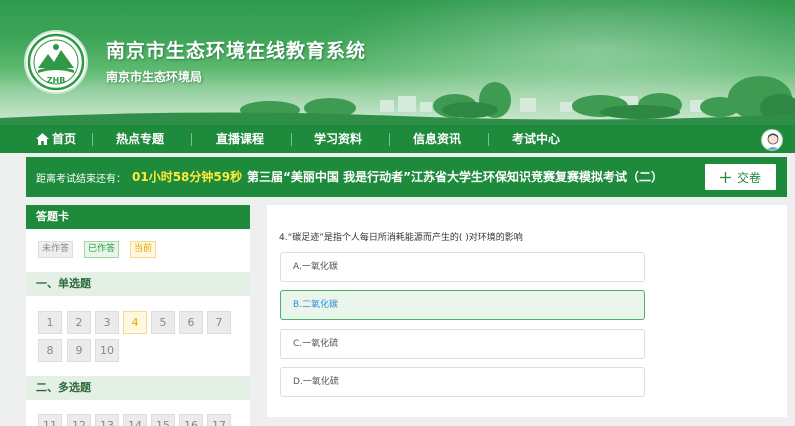  Describe the element at coordinates (107, 420) in the screenshot. I see `question-nav-button: 13` at that location.